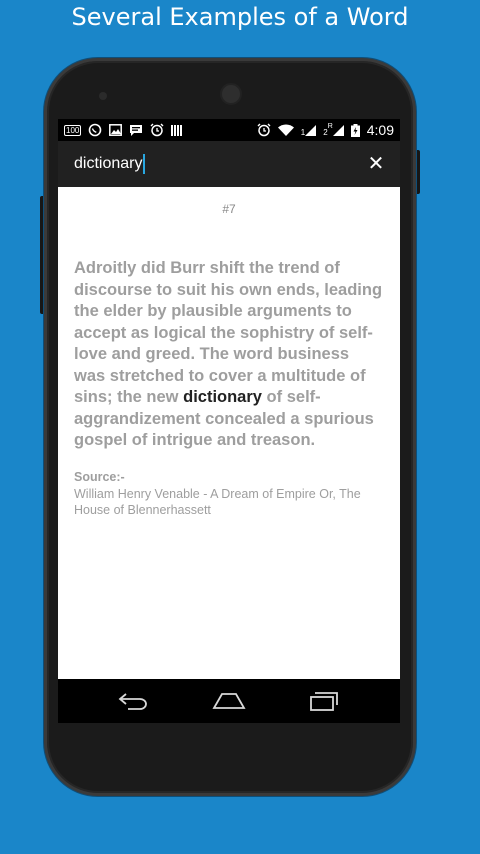 This screenshot has width=480, height=854. I want to click on page-headline: Several Examples of a Word, so click(240, 17).